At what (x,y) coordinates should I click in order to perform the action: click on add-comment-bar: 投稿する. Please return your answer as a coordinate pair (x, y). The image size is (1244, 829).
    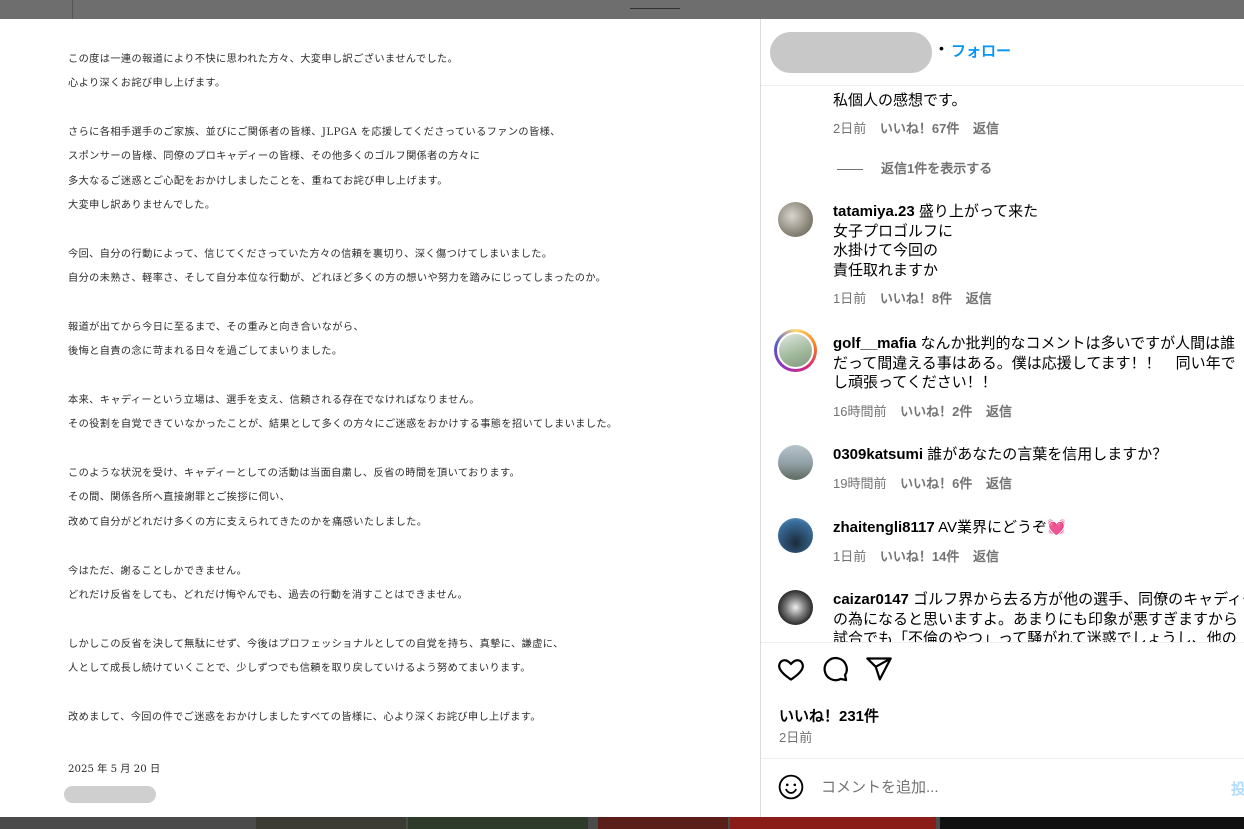
    Looking at the image, I should click on (1002, 787).